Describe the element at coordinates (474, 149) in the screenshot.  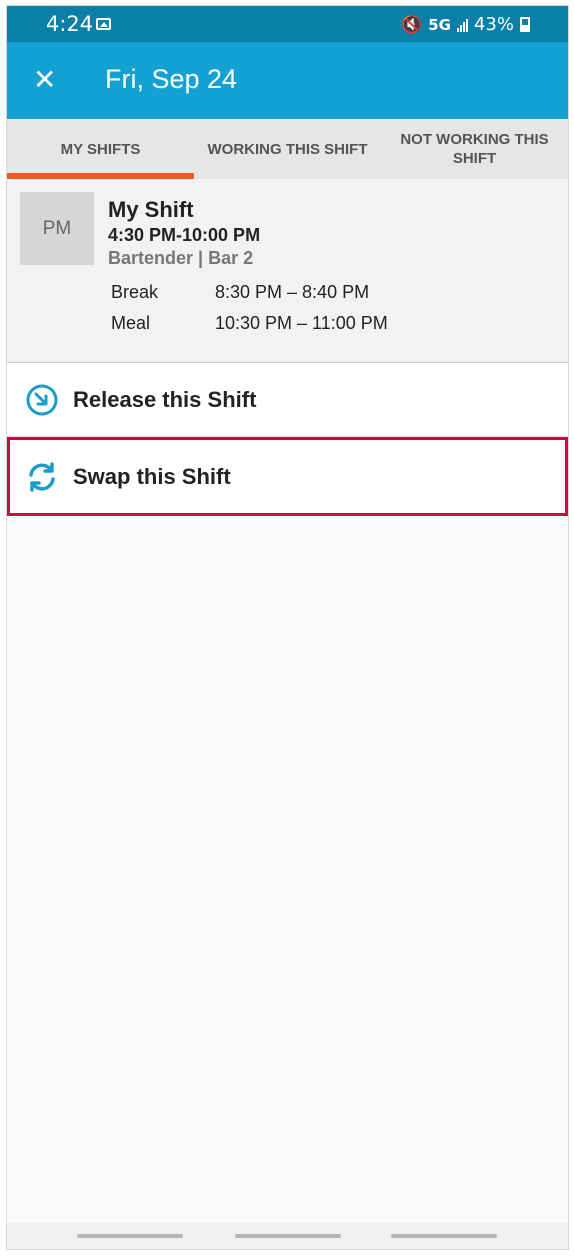
I see `tab-not-working-this-shift: NOT WORKING THIS SHIFT` at that location.